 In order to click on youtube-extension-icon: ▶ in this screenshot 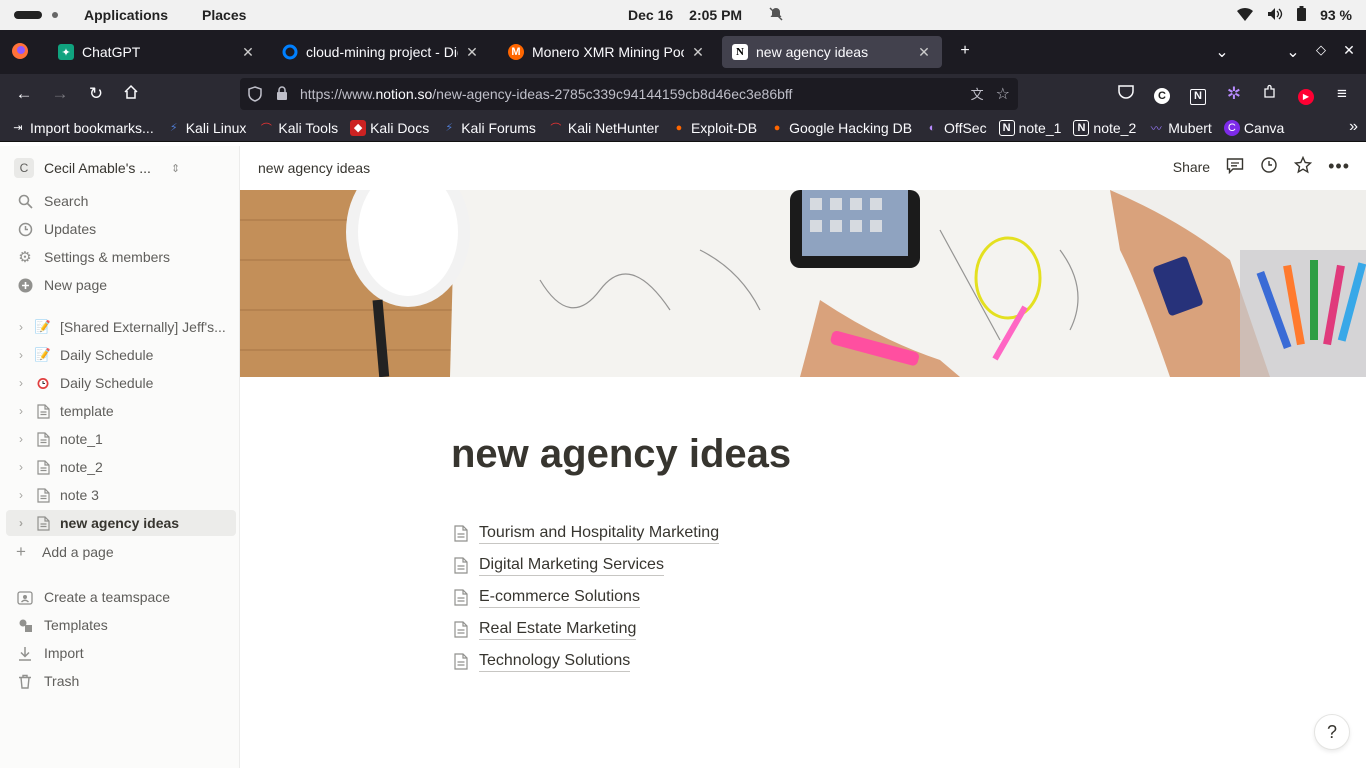, I will do `click(1306, 94)`.